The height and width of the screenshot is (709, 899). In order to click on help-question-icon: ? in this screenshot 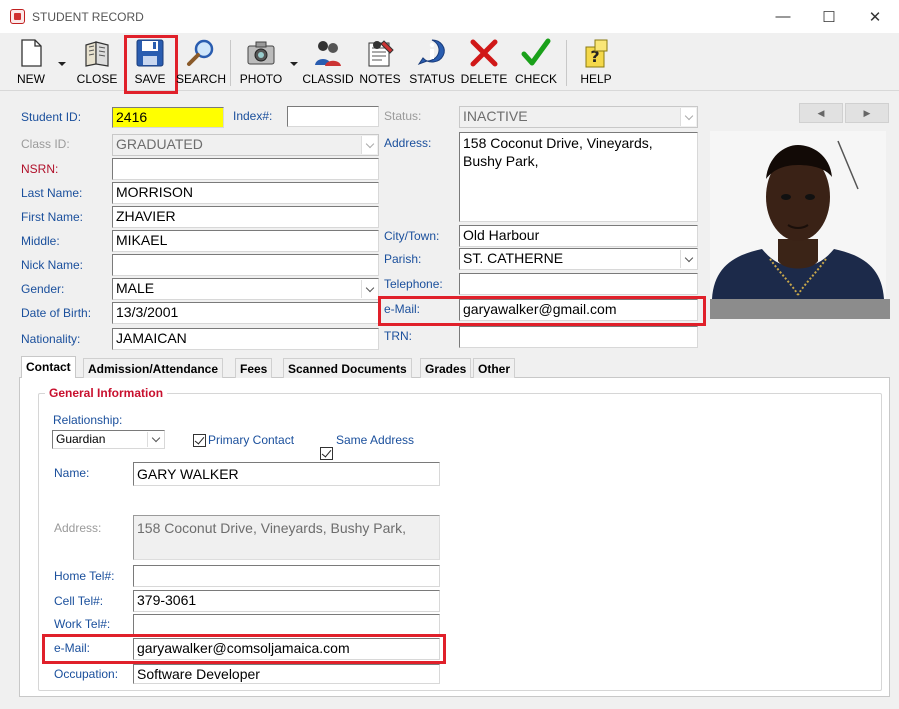, I will do `click(596, 53)`.